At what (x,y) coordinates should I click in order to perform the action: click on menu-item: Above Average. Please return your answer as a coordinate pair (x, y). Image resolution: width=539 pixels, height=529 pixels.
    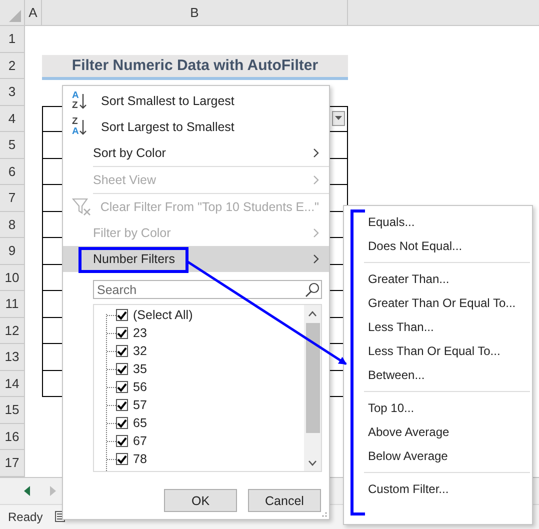
    Looking at the image, I should click on (438, 432).